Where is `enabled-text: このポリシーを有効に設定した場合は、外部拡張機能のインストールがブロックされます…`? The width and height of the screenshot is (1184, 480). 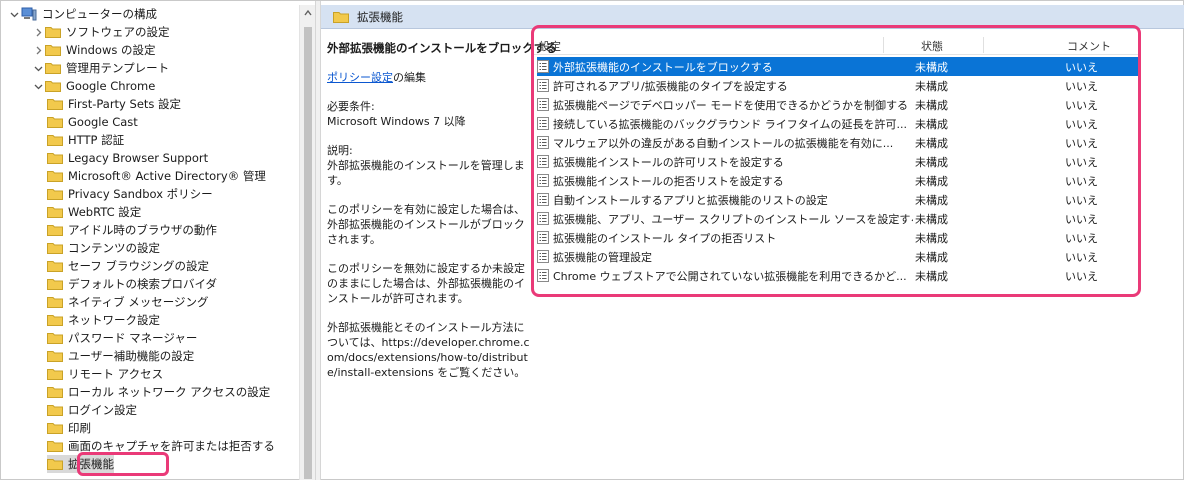
enabled-text: このポリシーを有効に設定した場合は、外部拡張機能のインストールがブロックされます… is located at coordinates (426, 224).